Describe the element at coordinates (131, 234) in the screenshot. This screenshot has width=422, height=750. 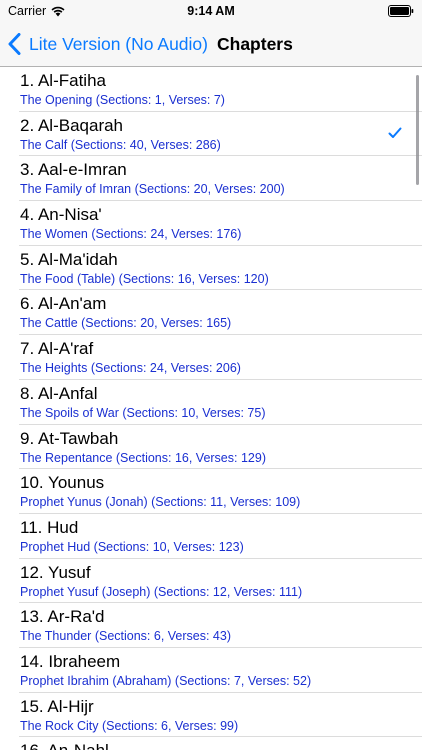
I see `chapter-subtitle: The Women (Sections: 24, Verses: 176)` at that location.